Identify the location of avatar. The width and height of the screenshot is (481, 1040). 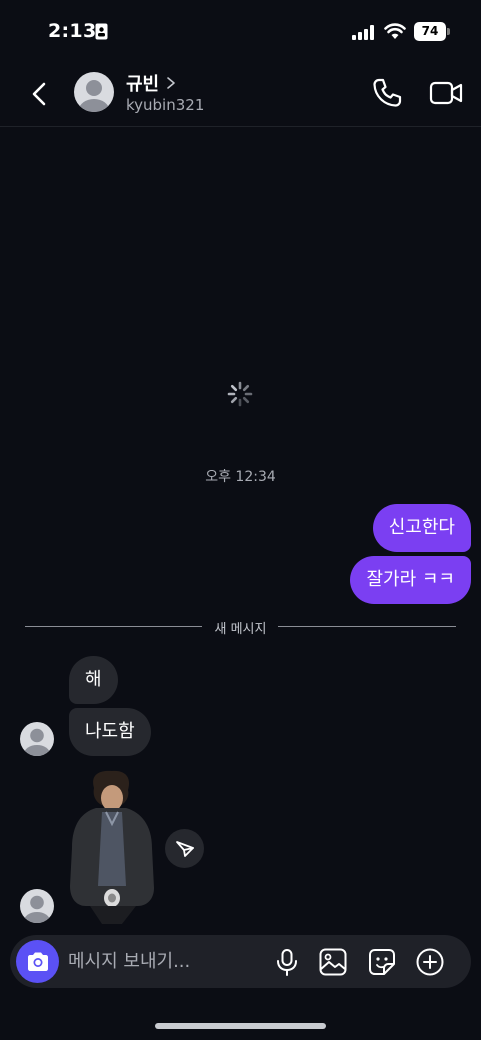
(94, 92).